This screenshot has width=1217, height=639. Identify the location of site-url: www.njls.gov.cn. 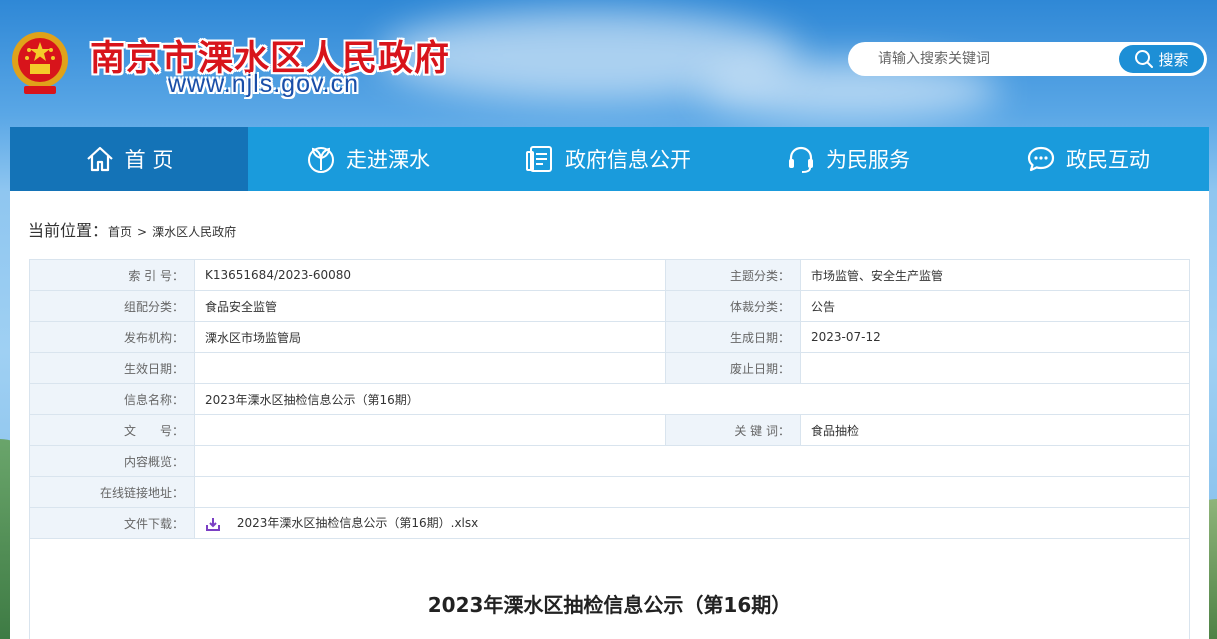
(263, 84).